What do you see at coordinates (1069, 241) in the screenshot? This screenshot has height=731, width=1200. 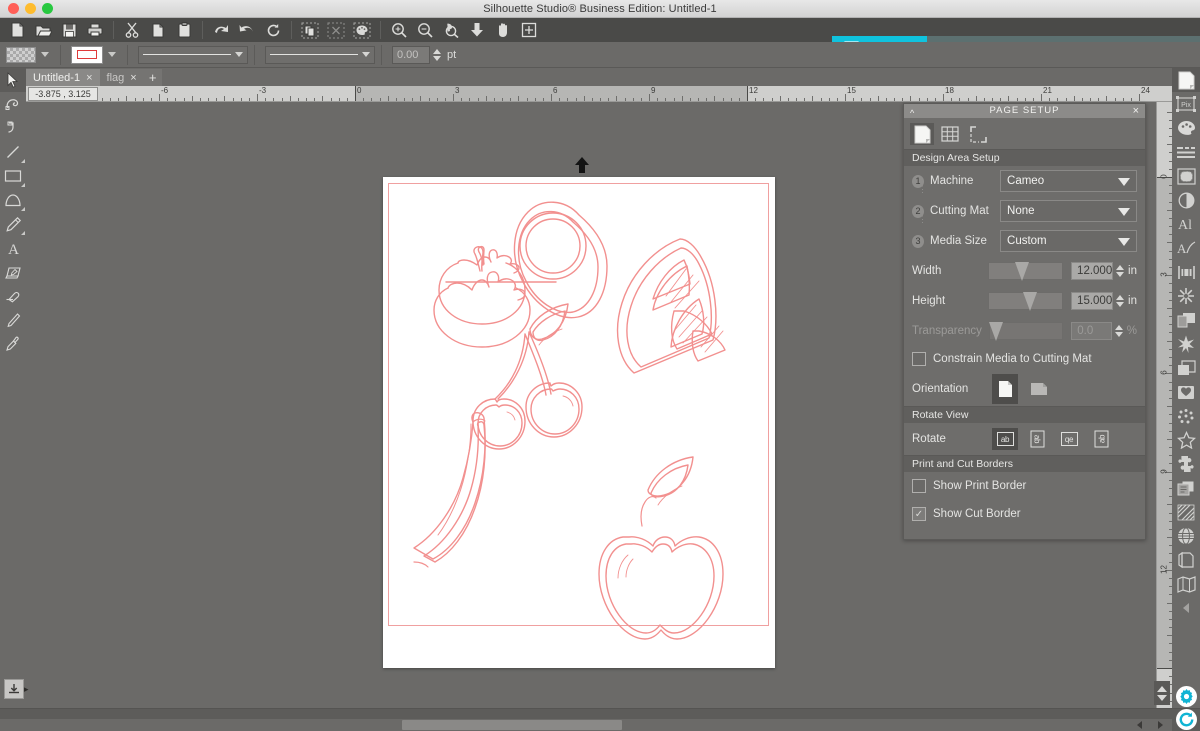 I see `media-size-select: Custom` at bounding box center [1069, 241].